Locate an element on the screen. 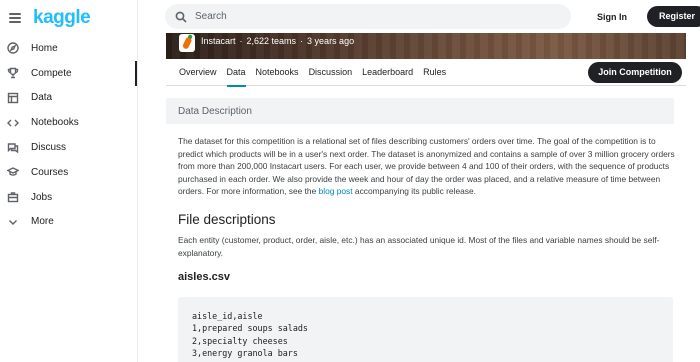 The image size is (700, 362). sidebar-item-label: Notebooks is located at coordinates (55, 123).